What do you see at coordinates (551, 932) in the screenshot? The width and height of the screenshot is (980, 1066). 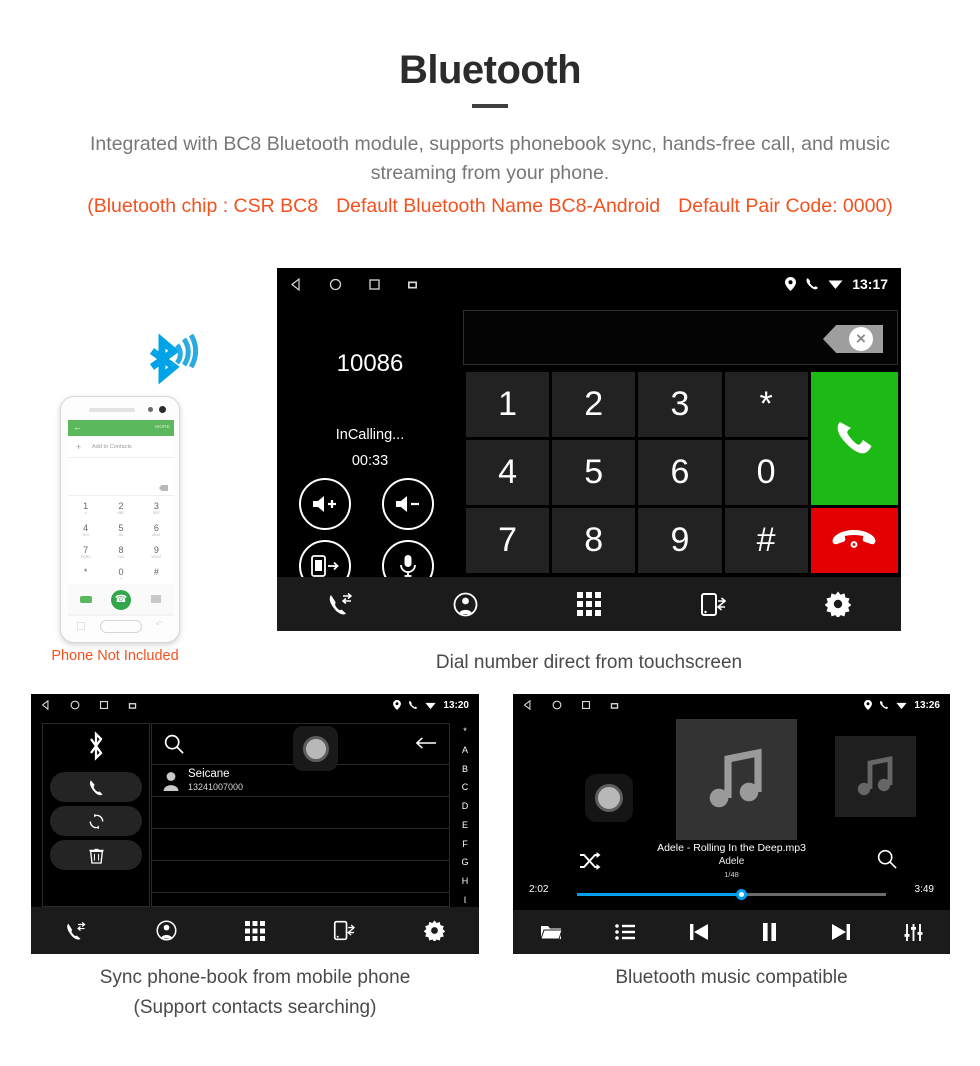 I see `folder-icon` at bounding box center [551, 932].